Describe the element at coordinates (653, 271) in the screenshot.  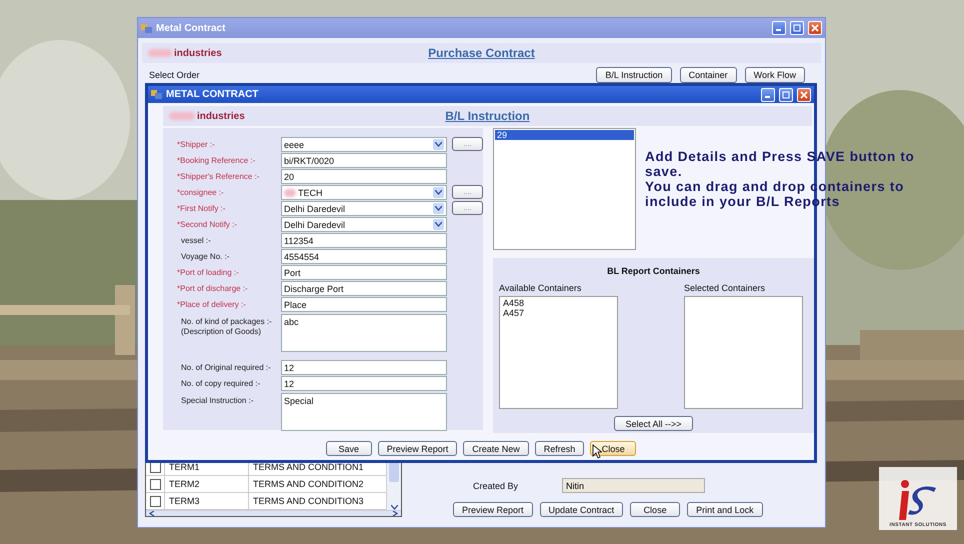
I see `panel-title: BL Report Containers` at that location.